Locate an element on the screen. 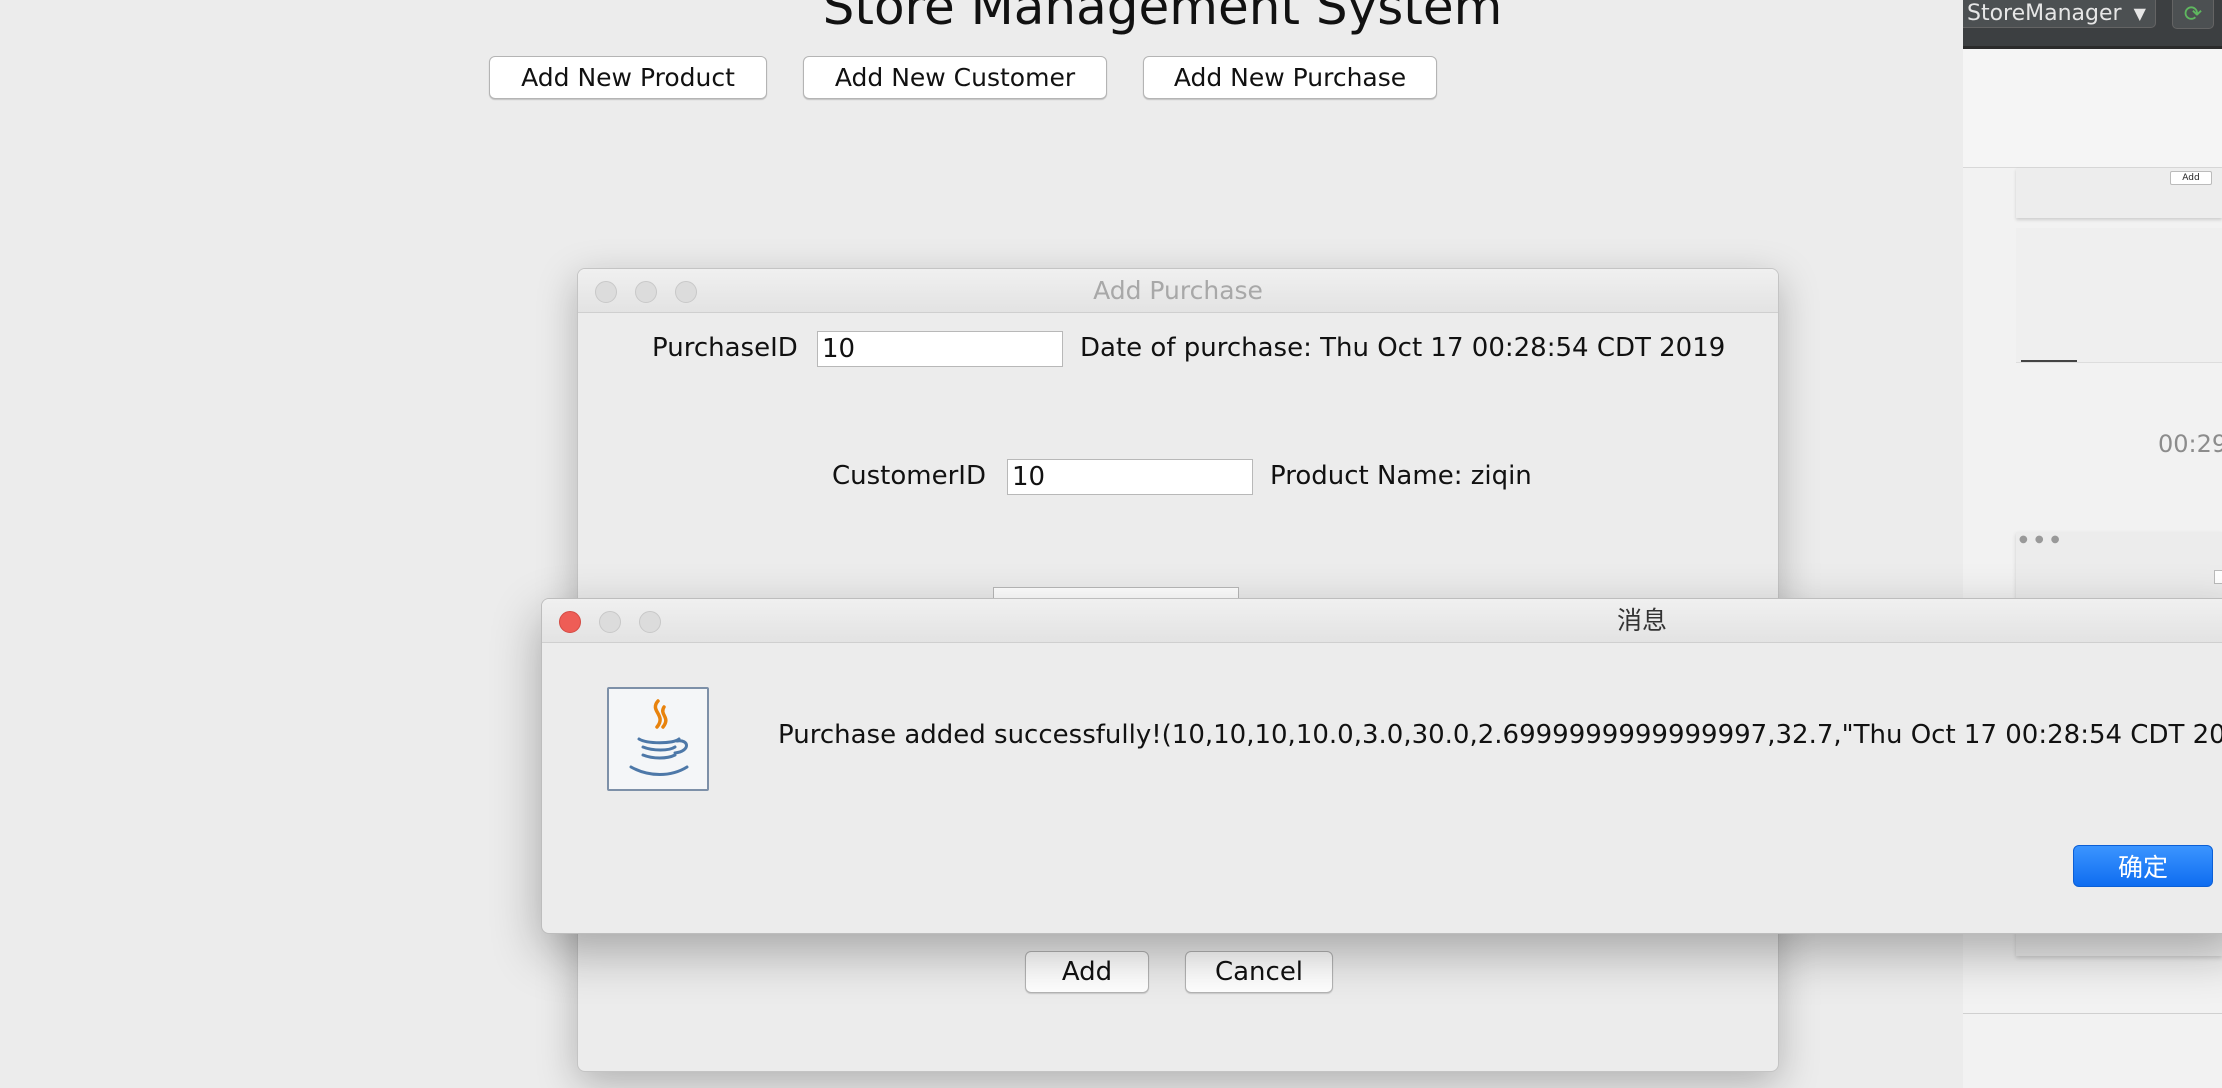  add-button: Add is located at coordinates (1087, 972).